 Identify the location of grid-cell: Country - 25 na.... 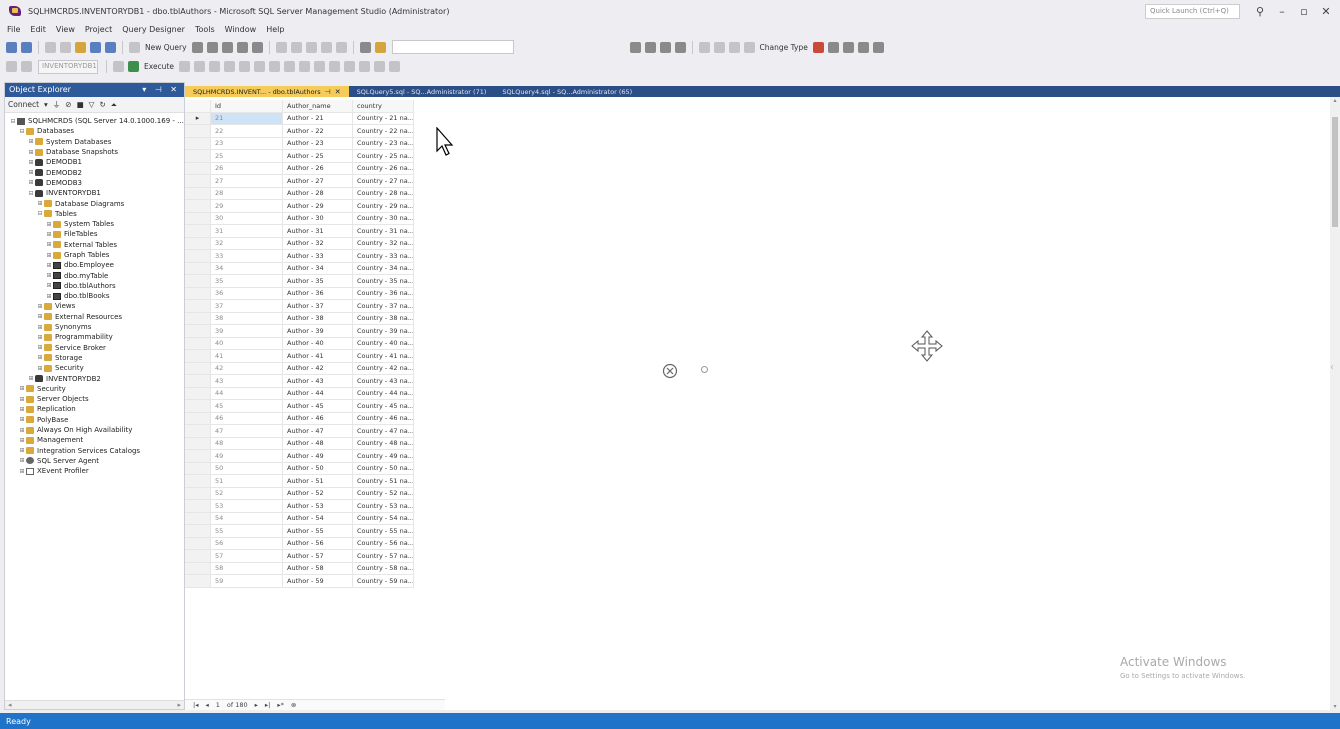
(383, 156).